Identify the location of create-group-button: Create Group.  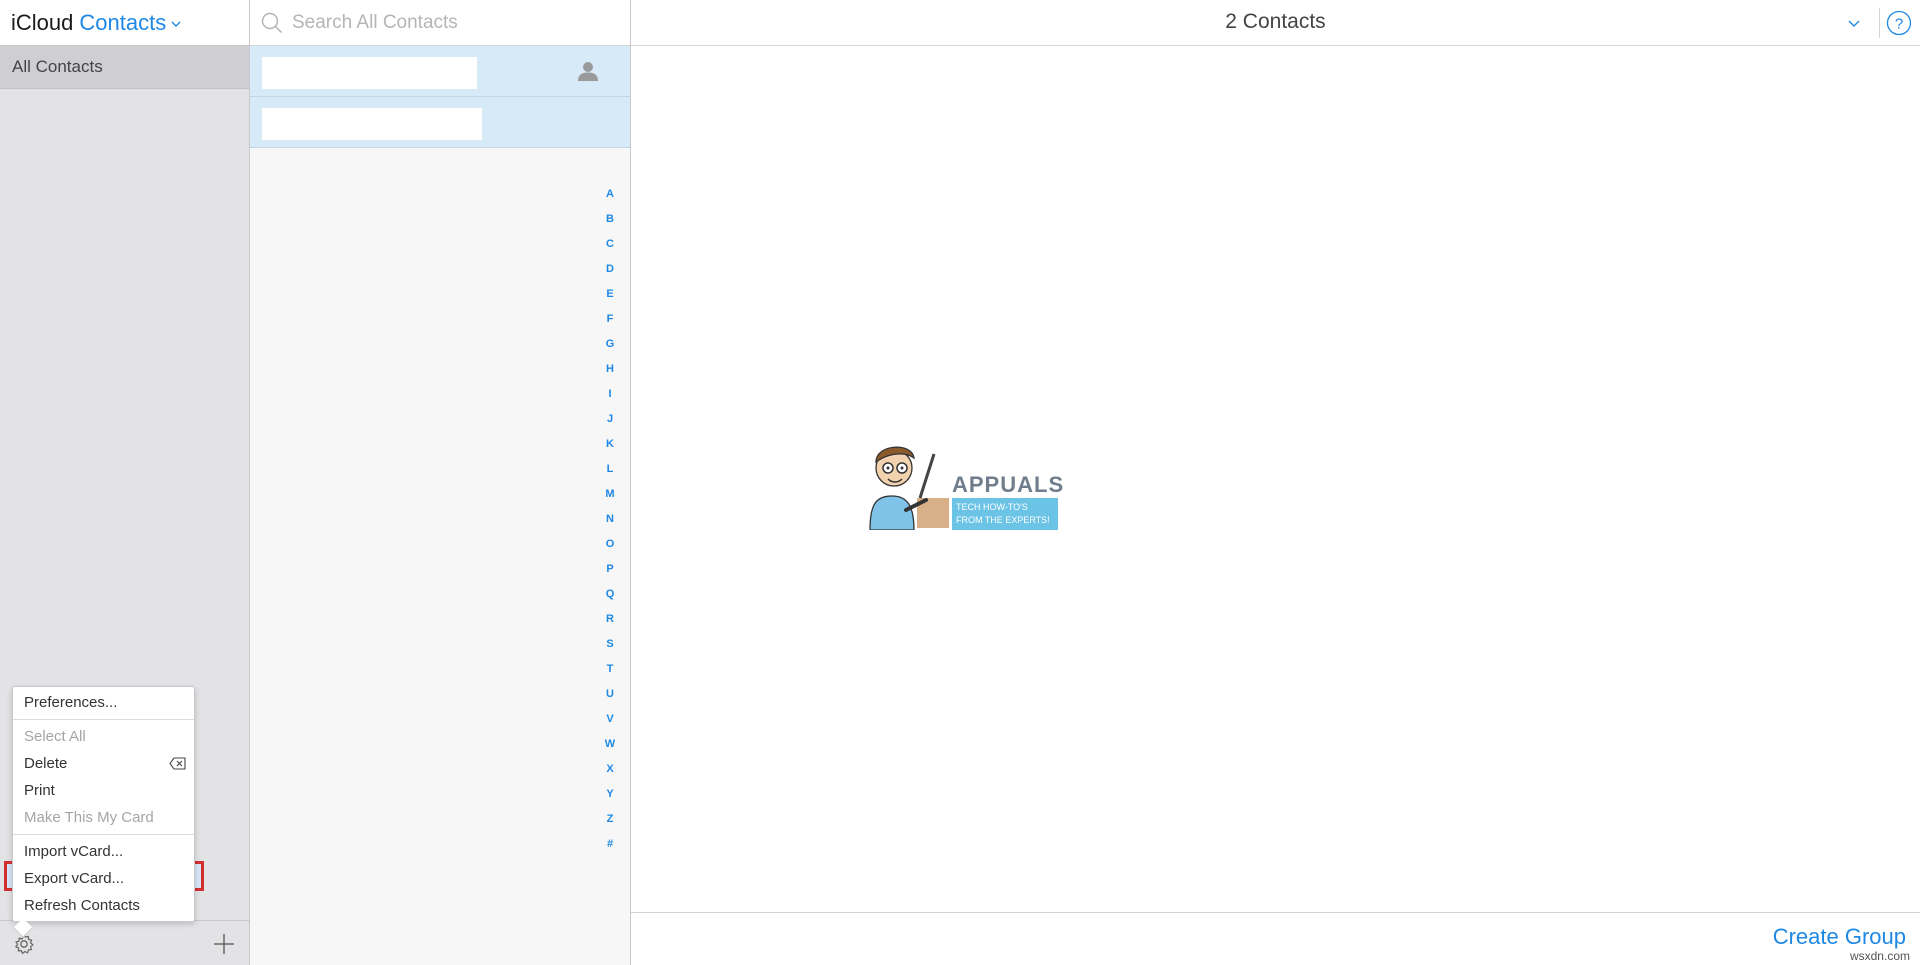
(1839, 937).